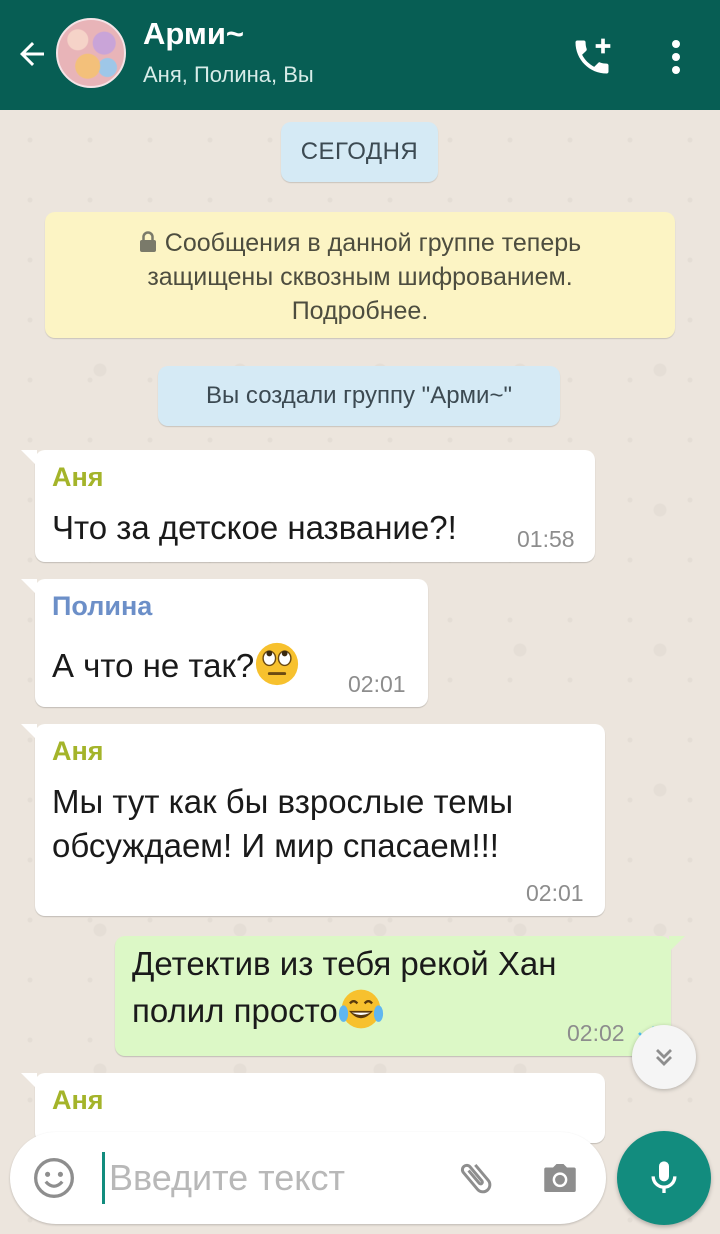 The image size is (720, 1234). What do you see at coordinates (193, 34) in the screenshot?
I see `chat-title: Арми~` at bounding box center [193, 34].